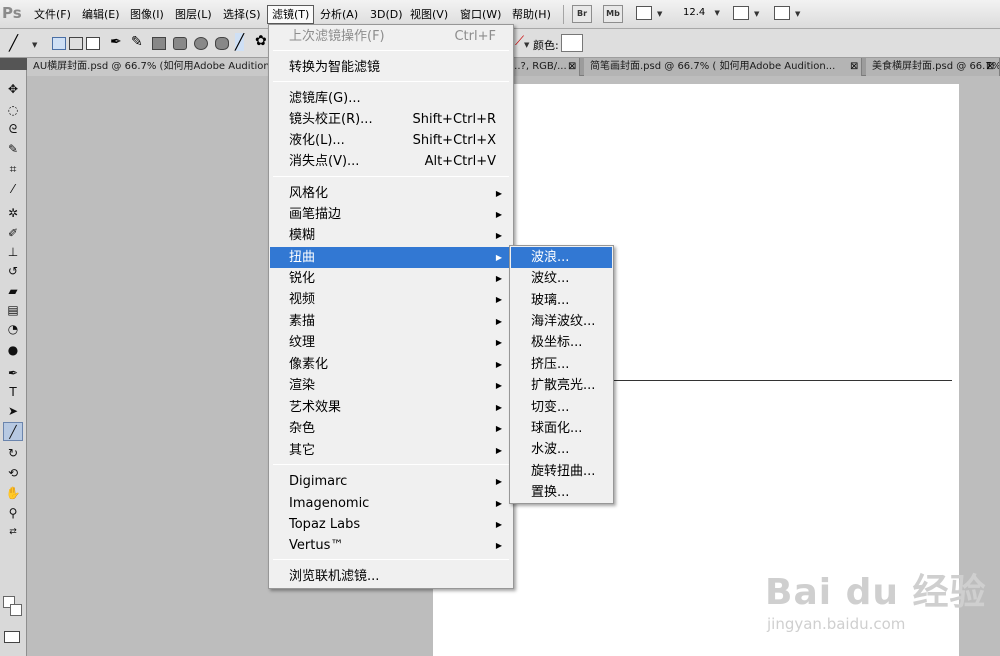  What do you see at coordinates (13, 532) in the screenshot?
I see `swap-colors-icon: ⇄` at bounding box center [13, 532].